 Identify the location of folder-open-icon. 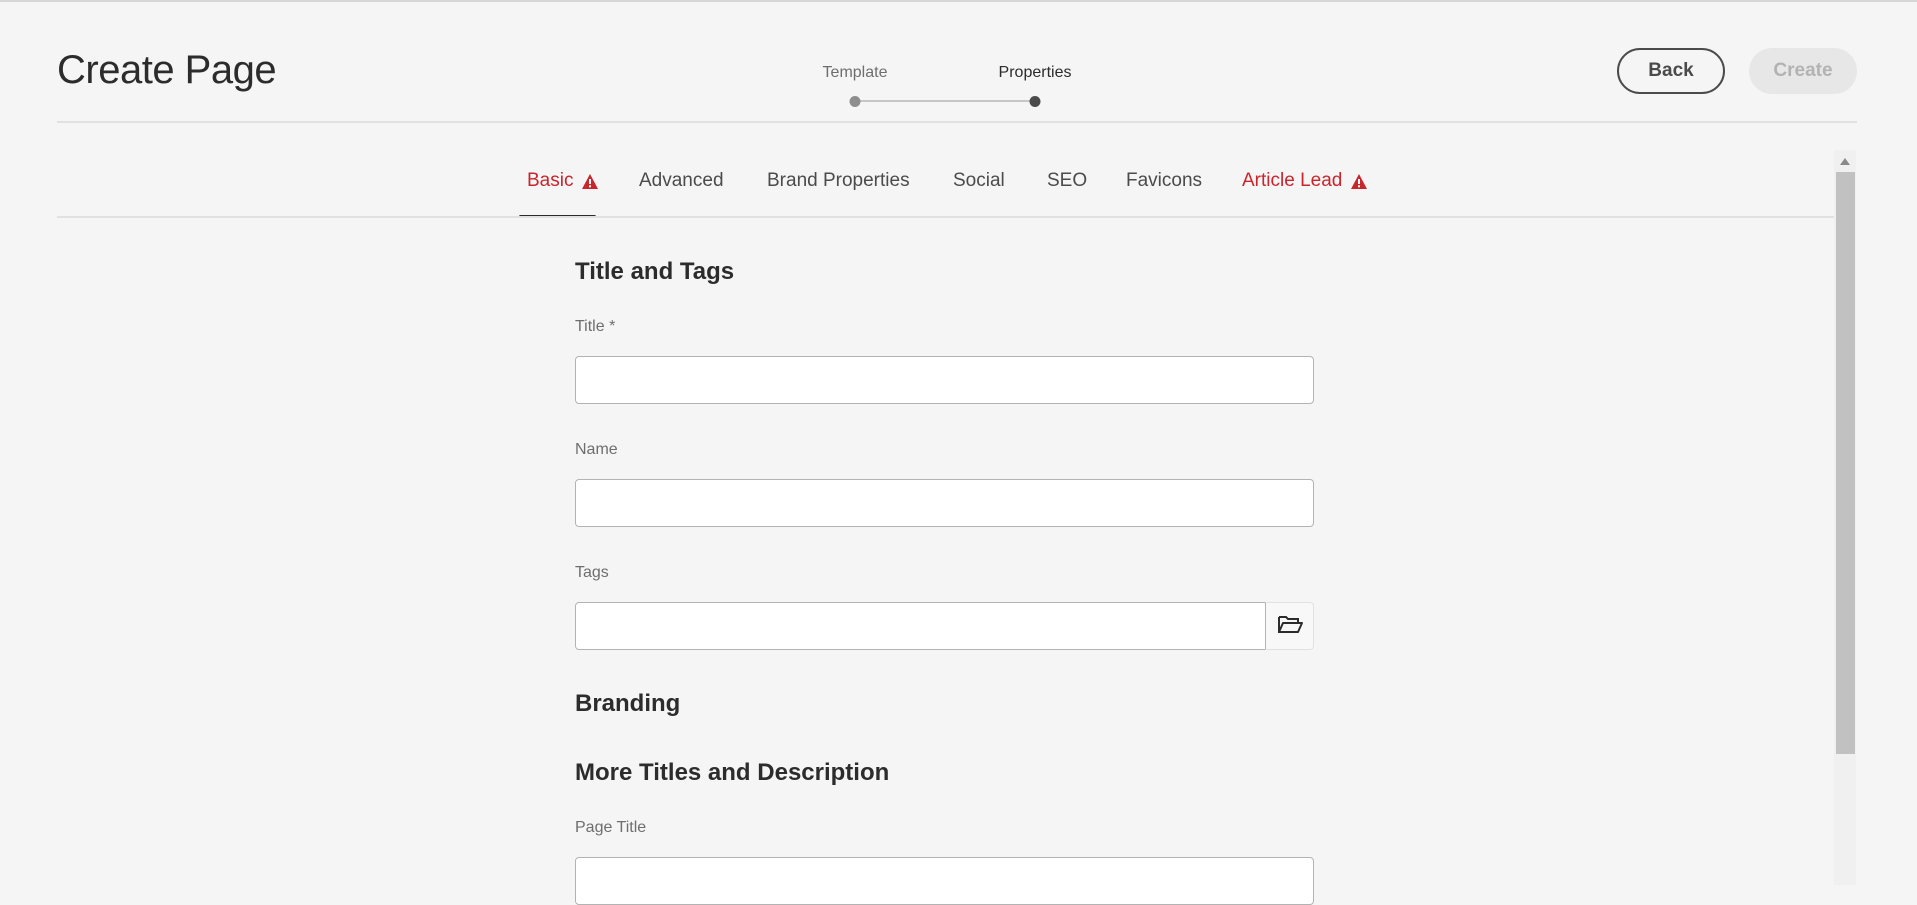
(1290, 626).